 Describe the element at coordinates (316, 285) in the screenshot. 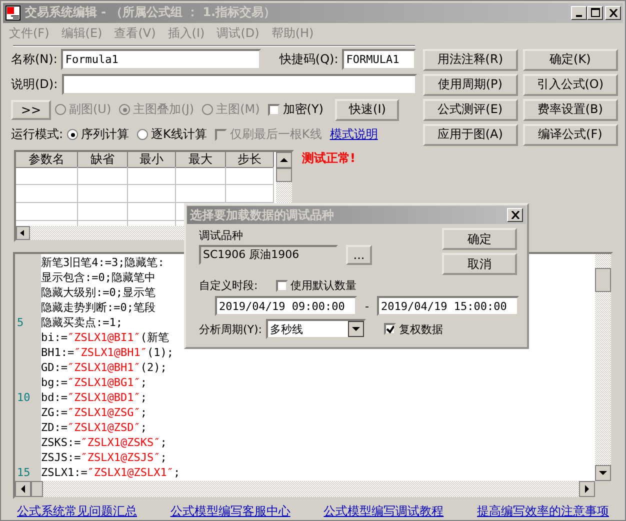

I see `checkbox-option: 使用默认数量` at that location.